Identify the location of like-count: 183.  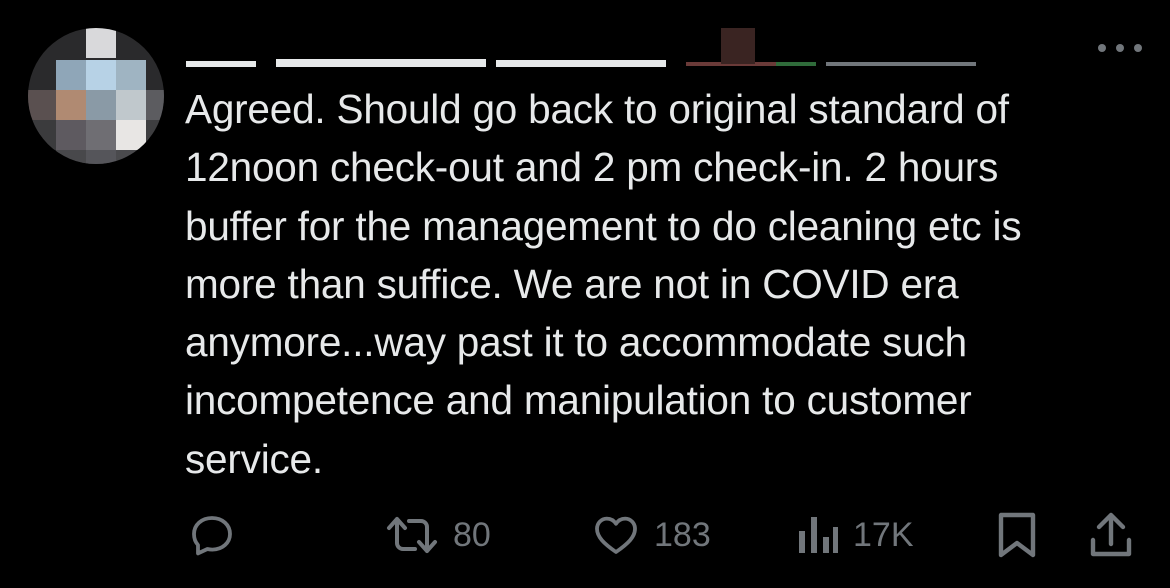
(682, 534).